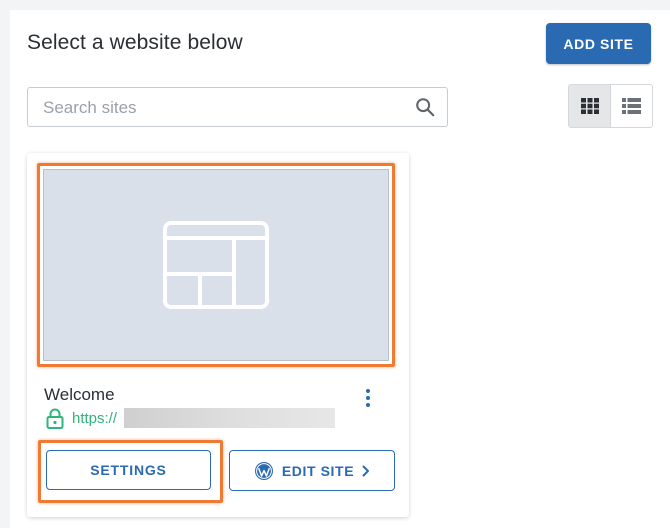 The image size is (670, 528). I want to click on redacted-url, so click(229, 418).